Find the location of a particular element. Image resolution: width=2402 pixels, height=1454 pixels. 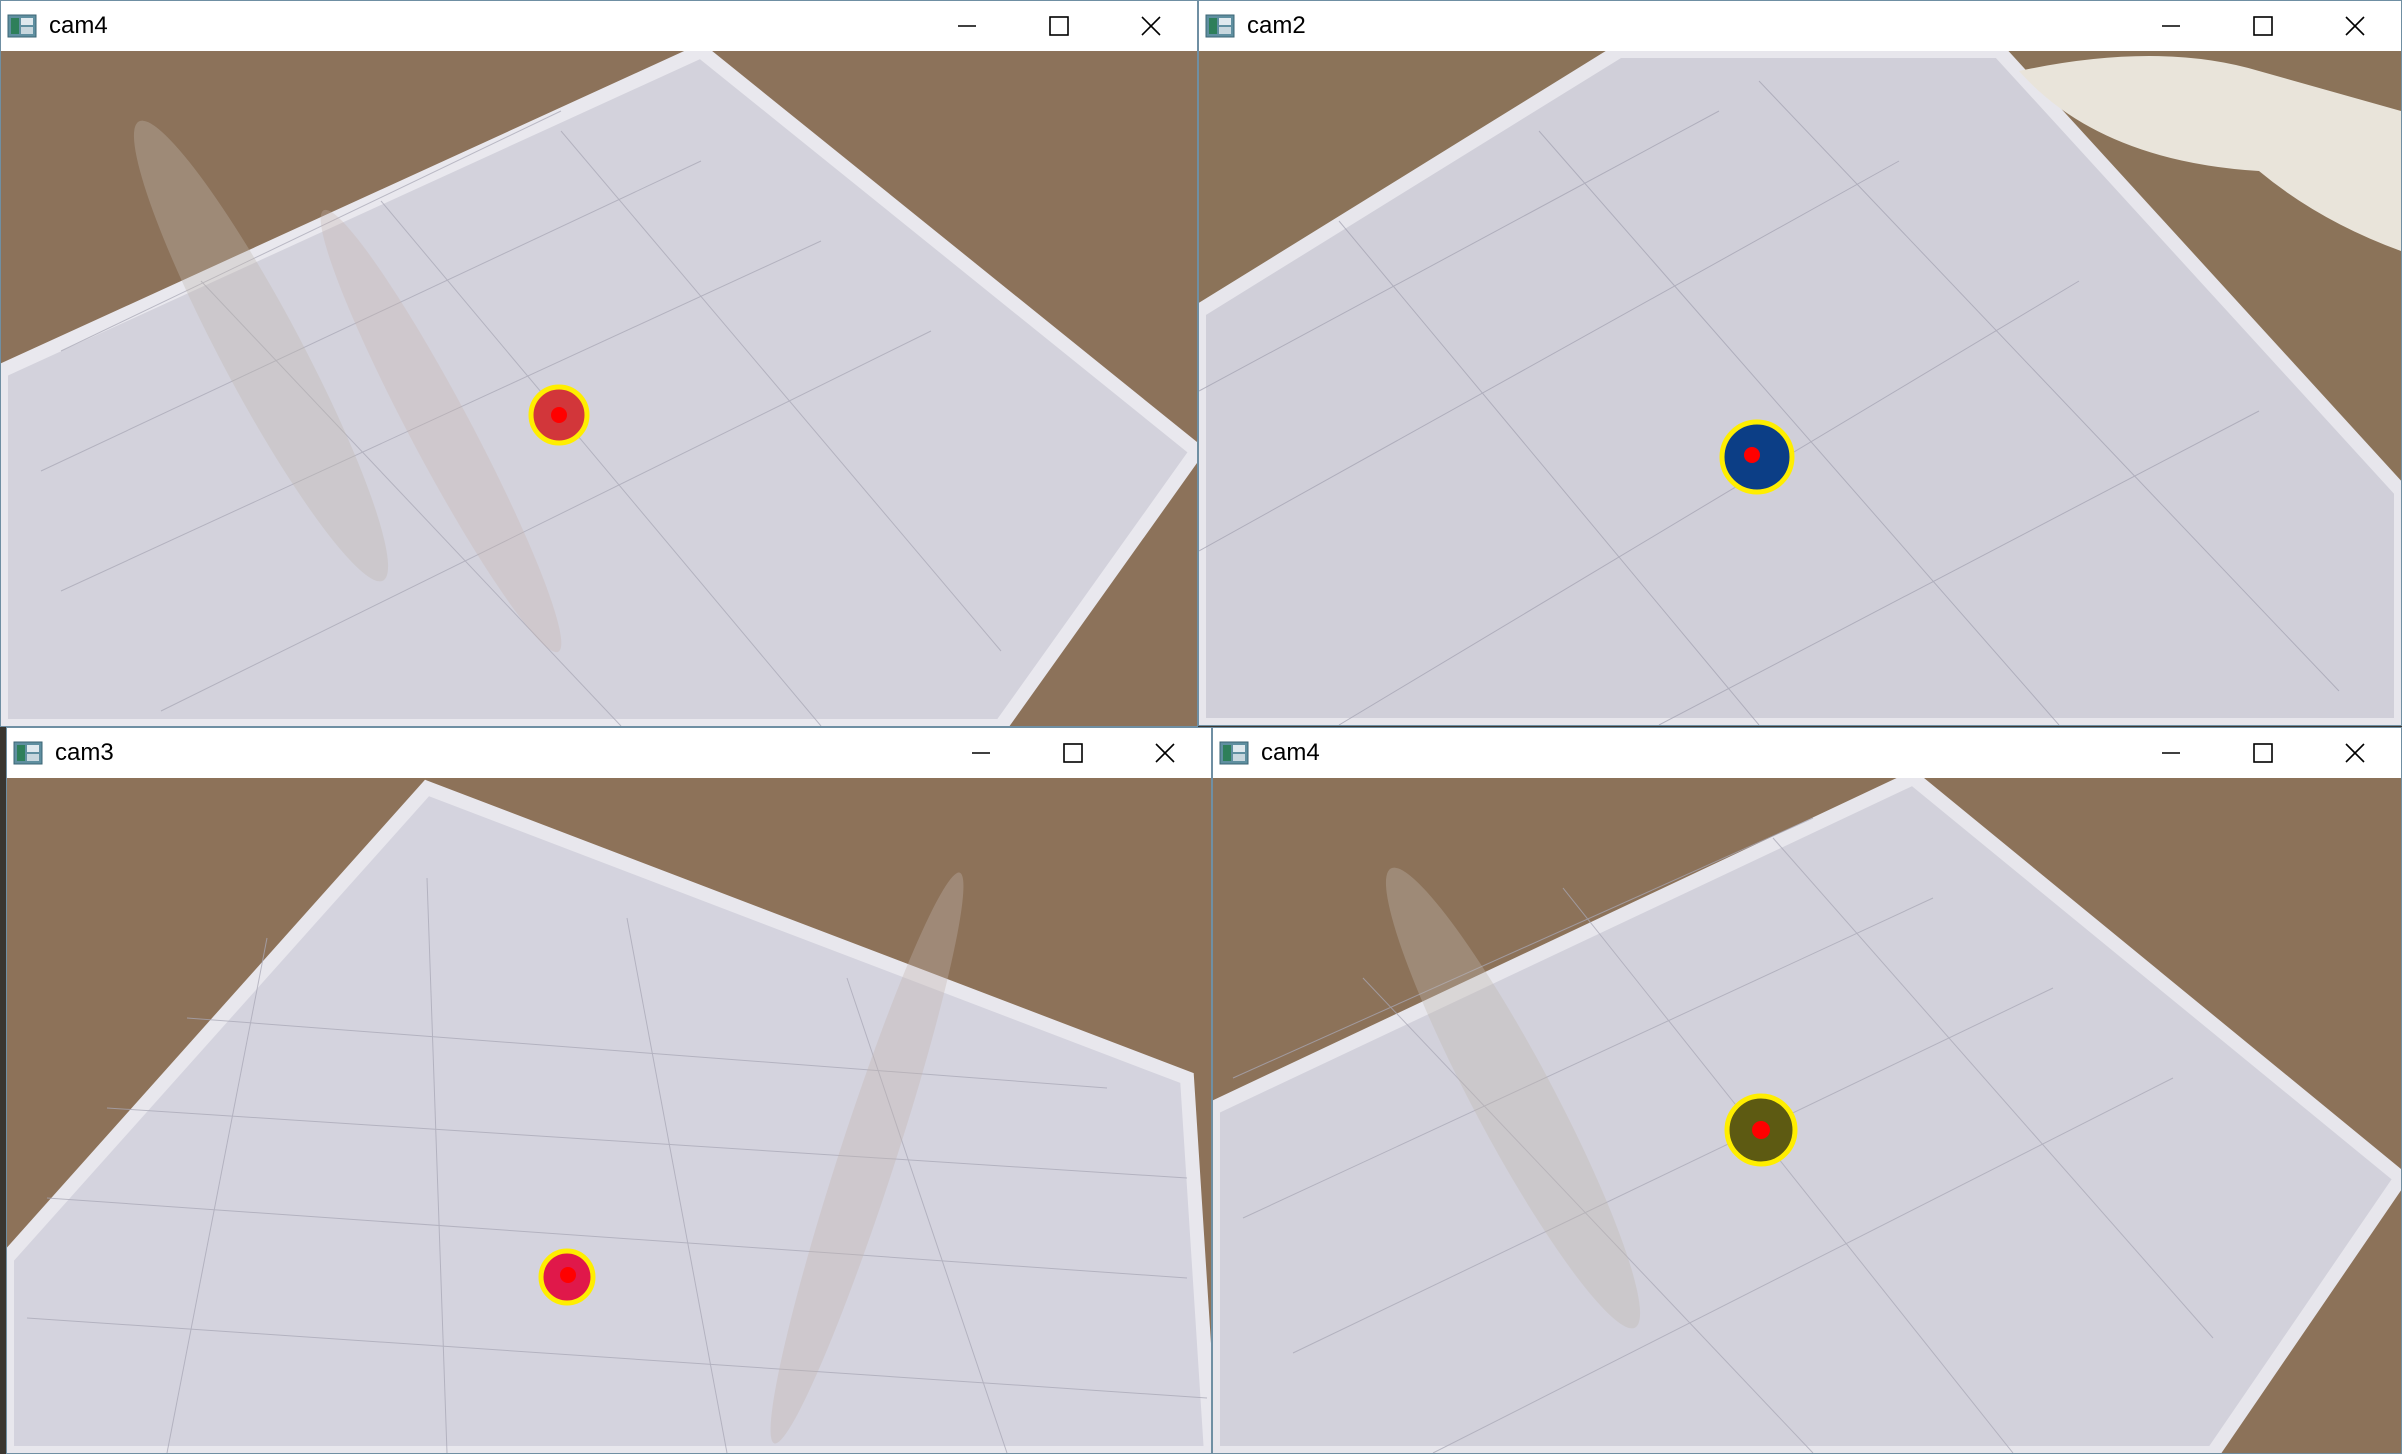

title-bar: cam3 is located at coordinates (609, 753).